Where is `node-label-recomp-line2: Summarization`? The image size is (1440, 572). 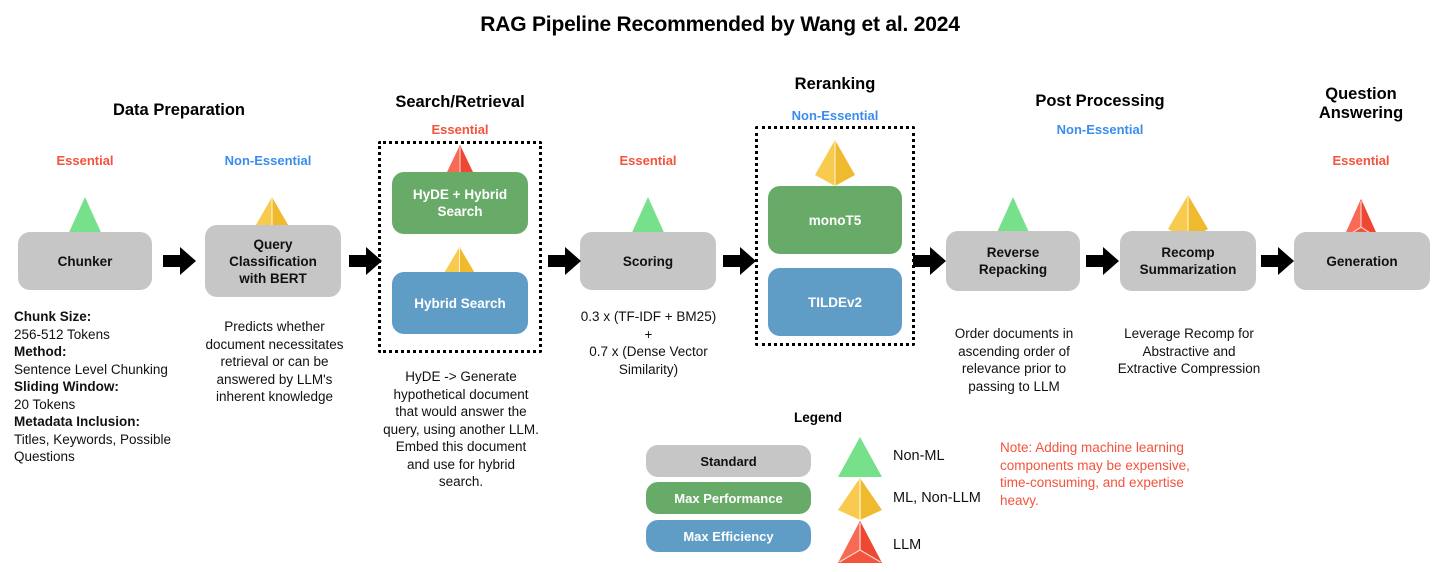
node-label-recomp-line2: Summarization is located at coordinates (1188, 269).